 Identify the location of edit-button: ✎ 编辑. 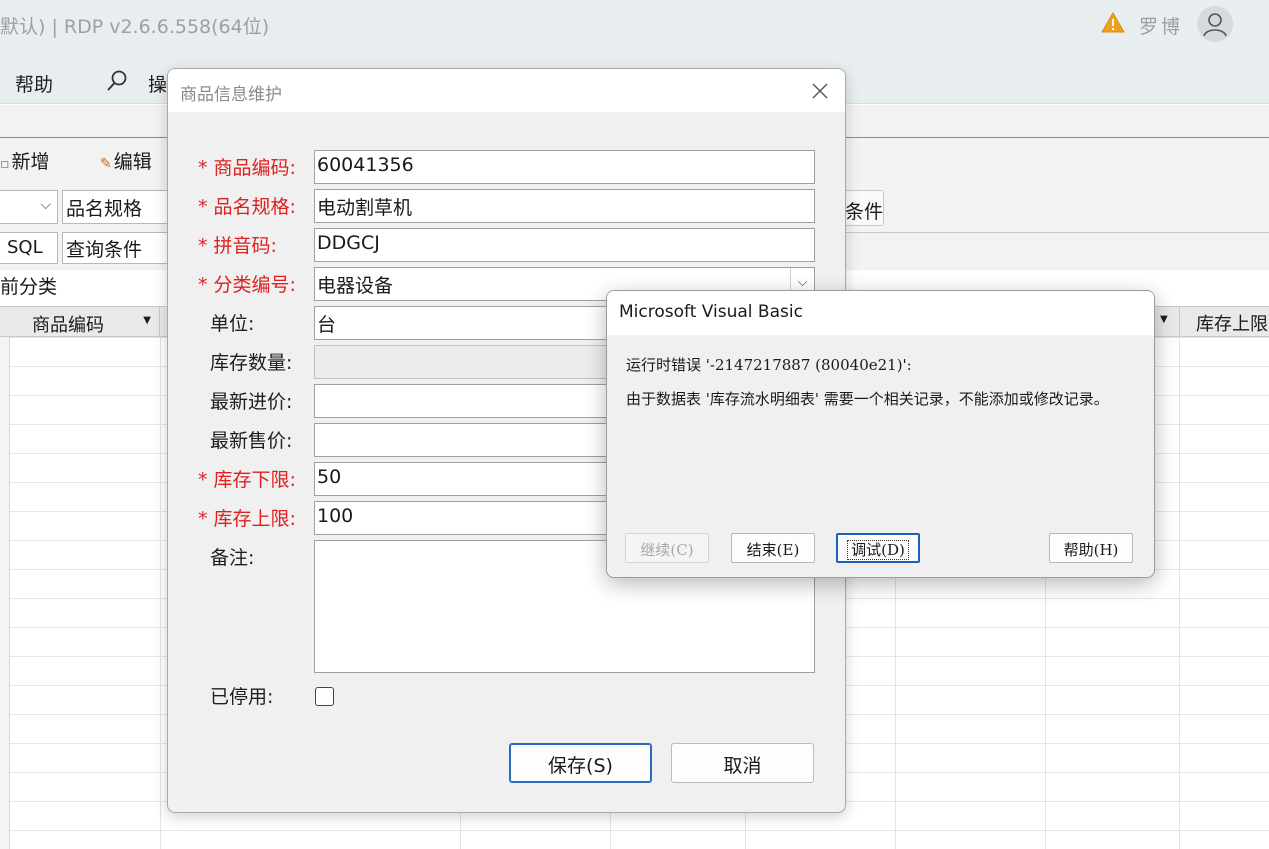
(126, 160).